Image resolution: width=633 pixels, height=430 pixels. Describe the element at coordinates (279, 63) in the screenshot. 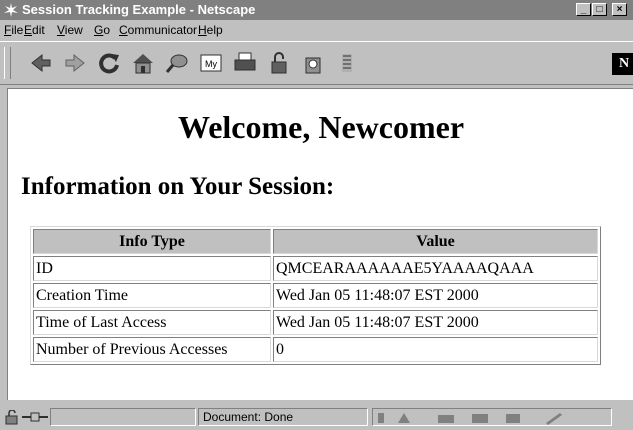

I see `security-icon` at that location.